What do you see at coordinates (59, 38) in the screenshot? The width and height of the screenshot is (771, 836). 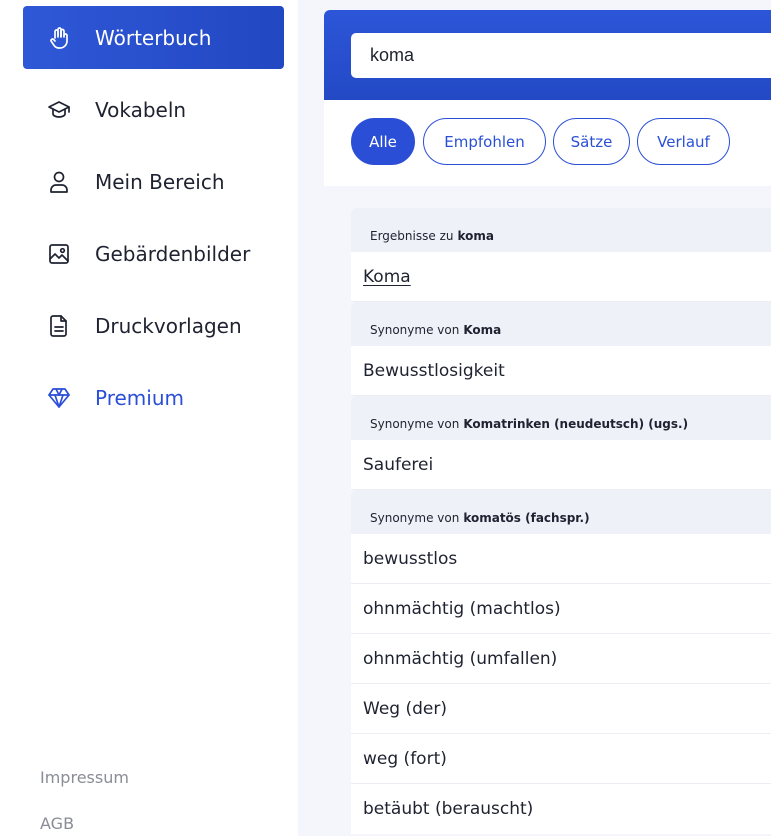 I see `hand-icon` at bounding box center [59, 38].